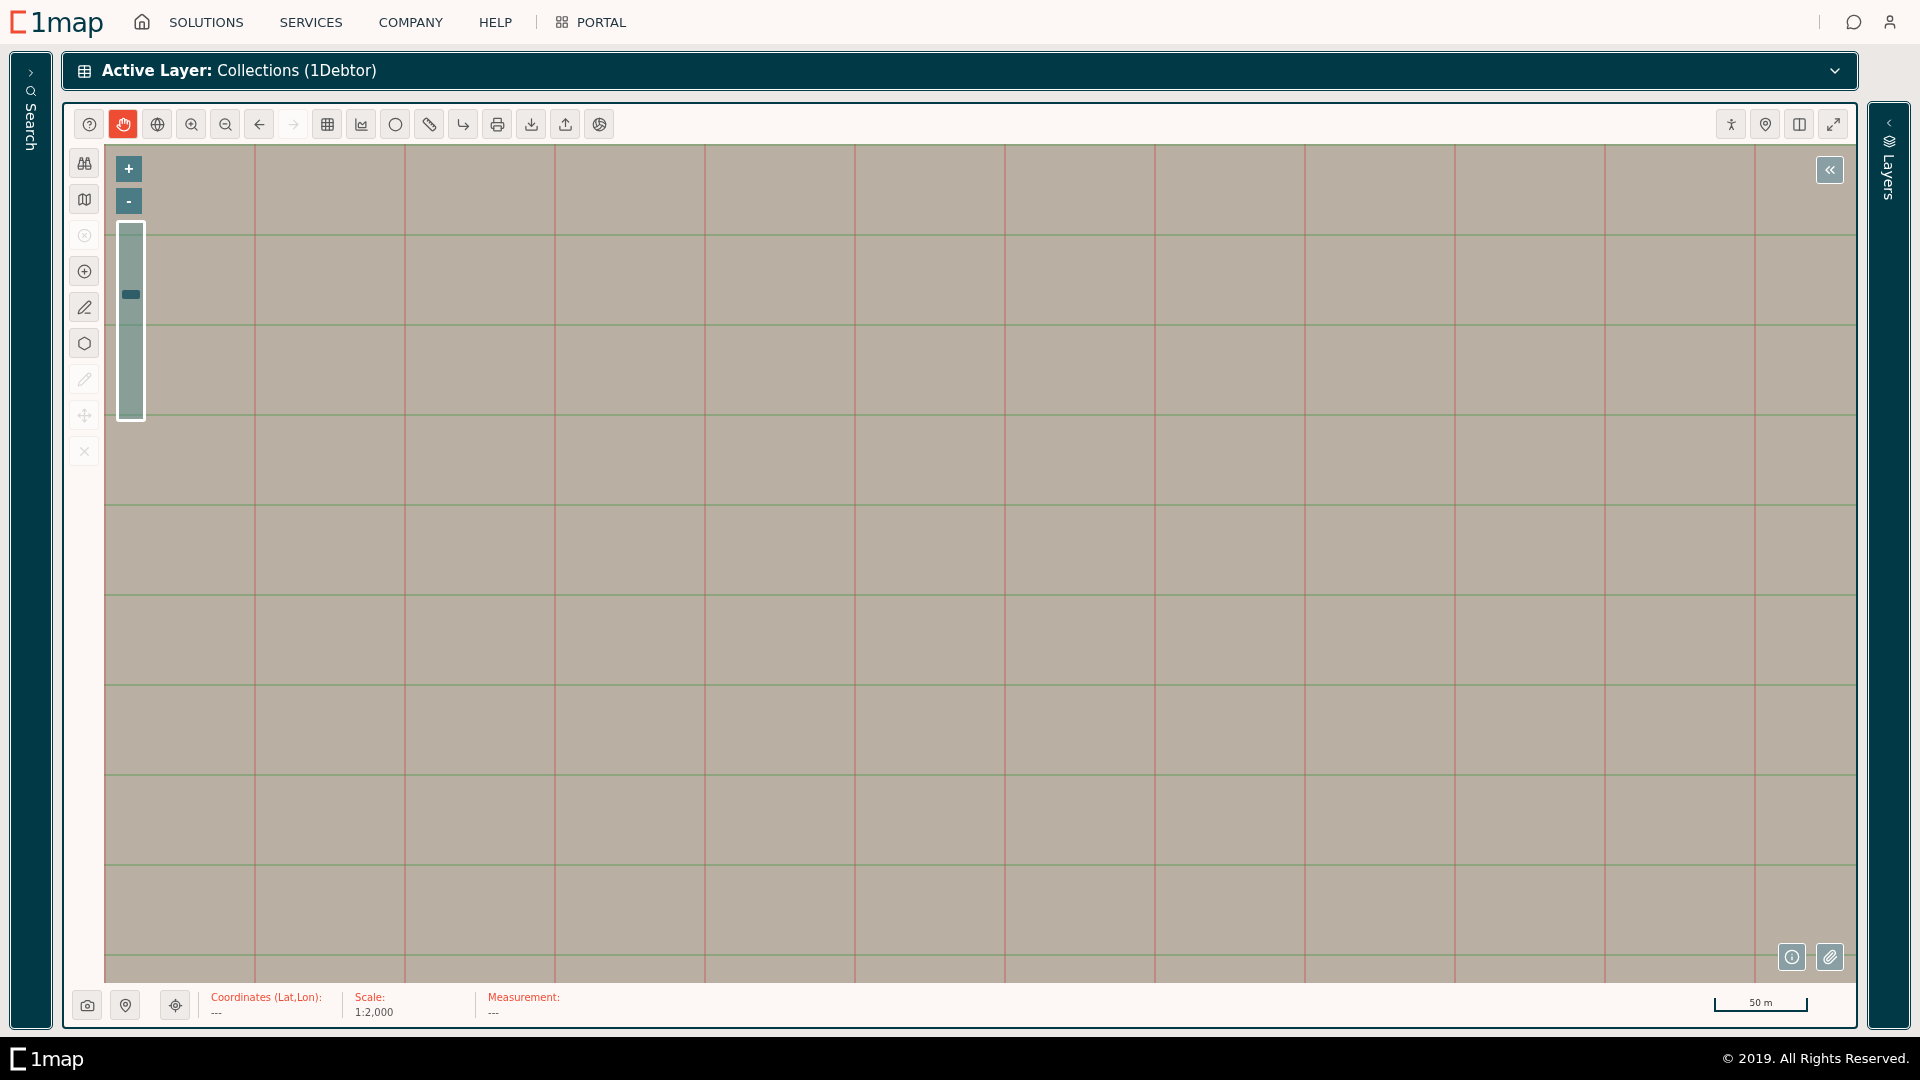  Describe the element at coordinates (259, 124) in the screenshot. I see `arrow-left-icon` at that location.